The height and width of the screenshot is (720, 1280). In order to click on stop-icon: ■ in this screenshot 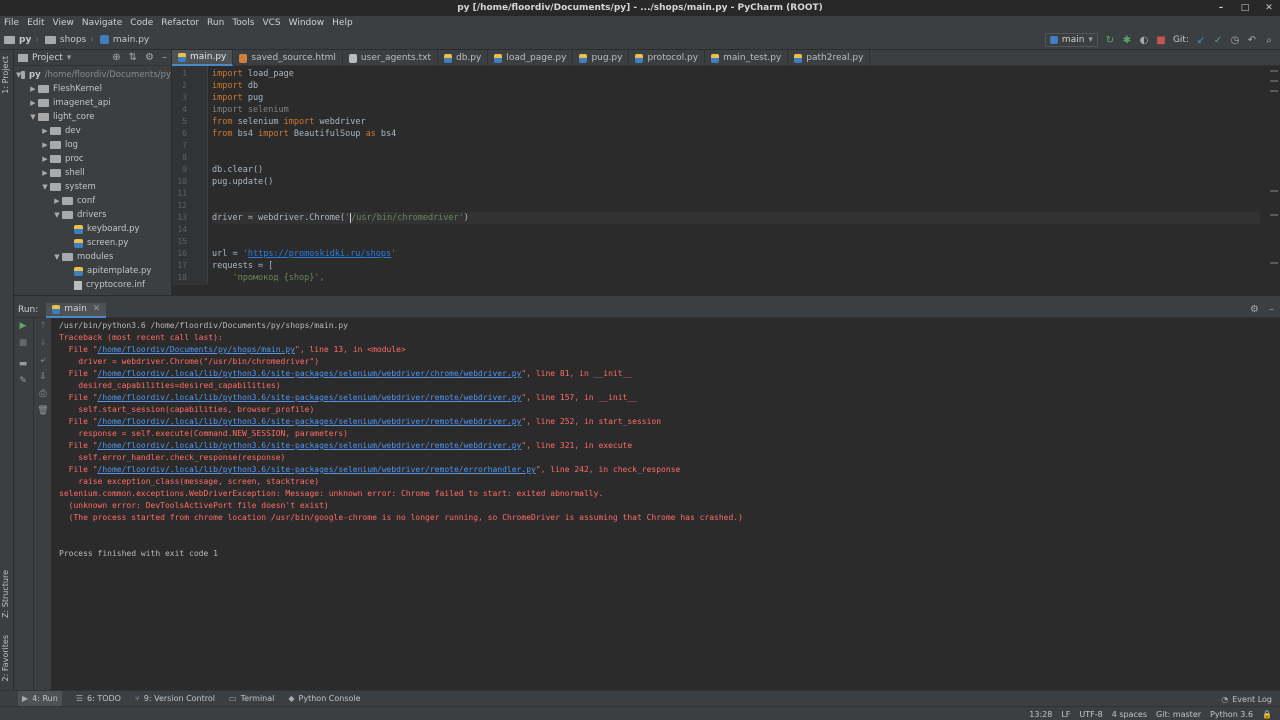, I will do `click(23, 343)`.